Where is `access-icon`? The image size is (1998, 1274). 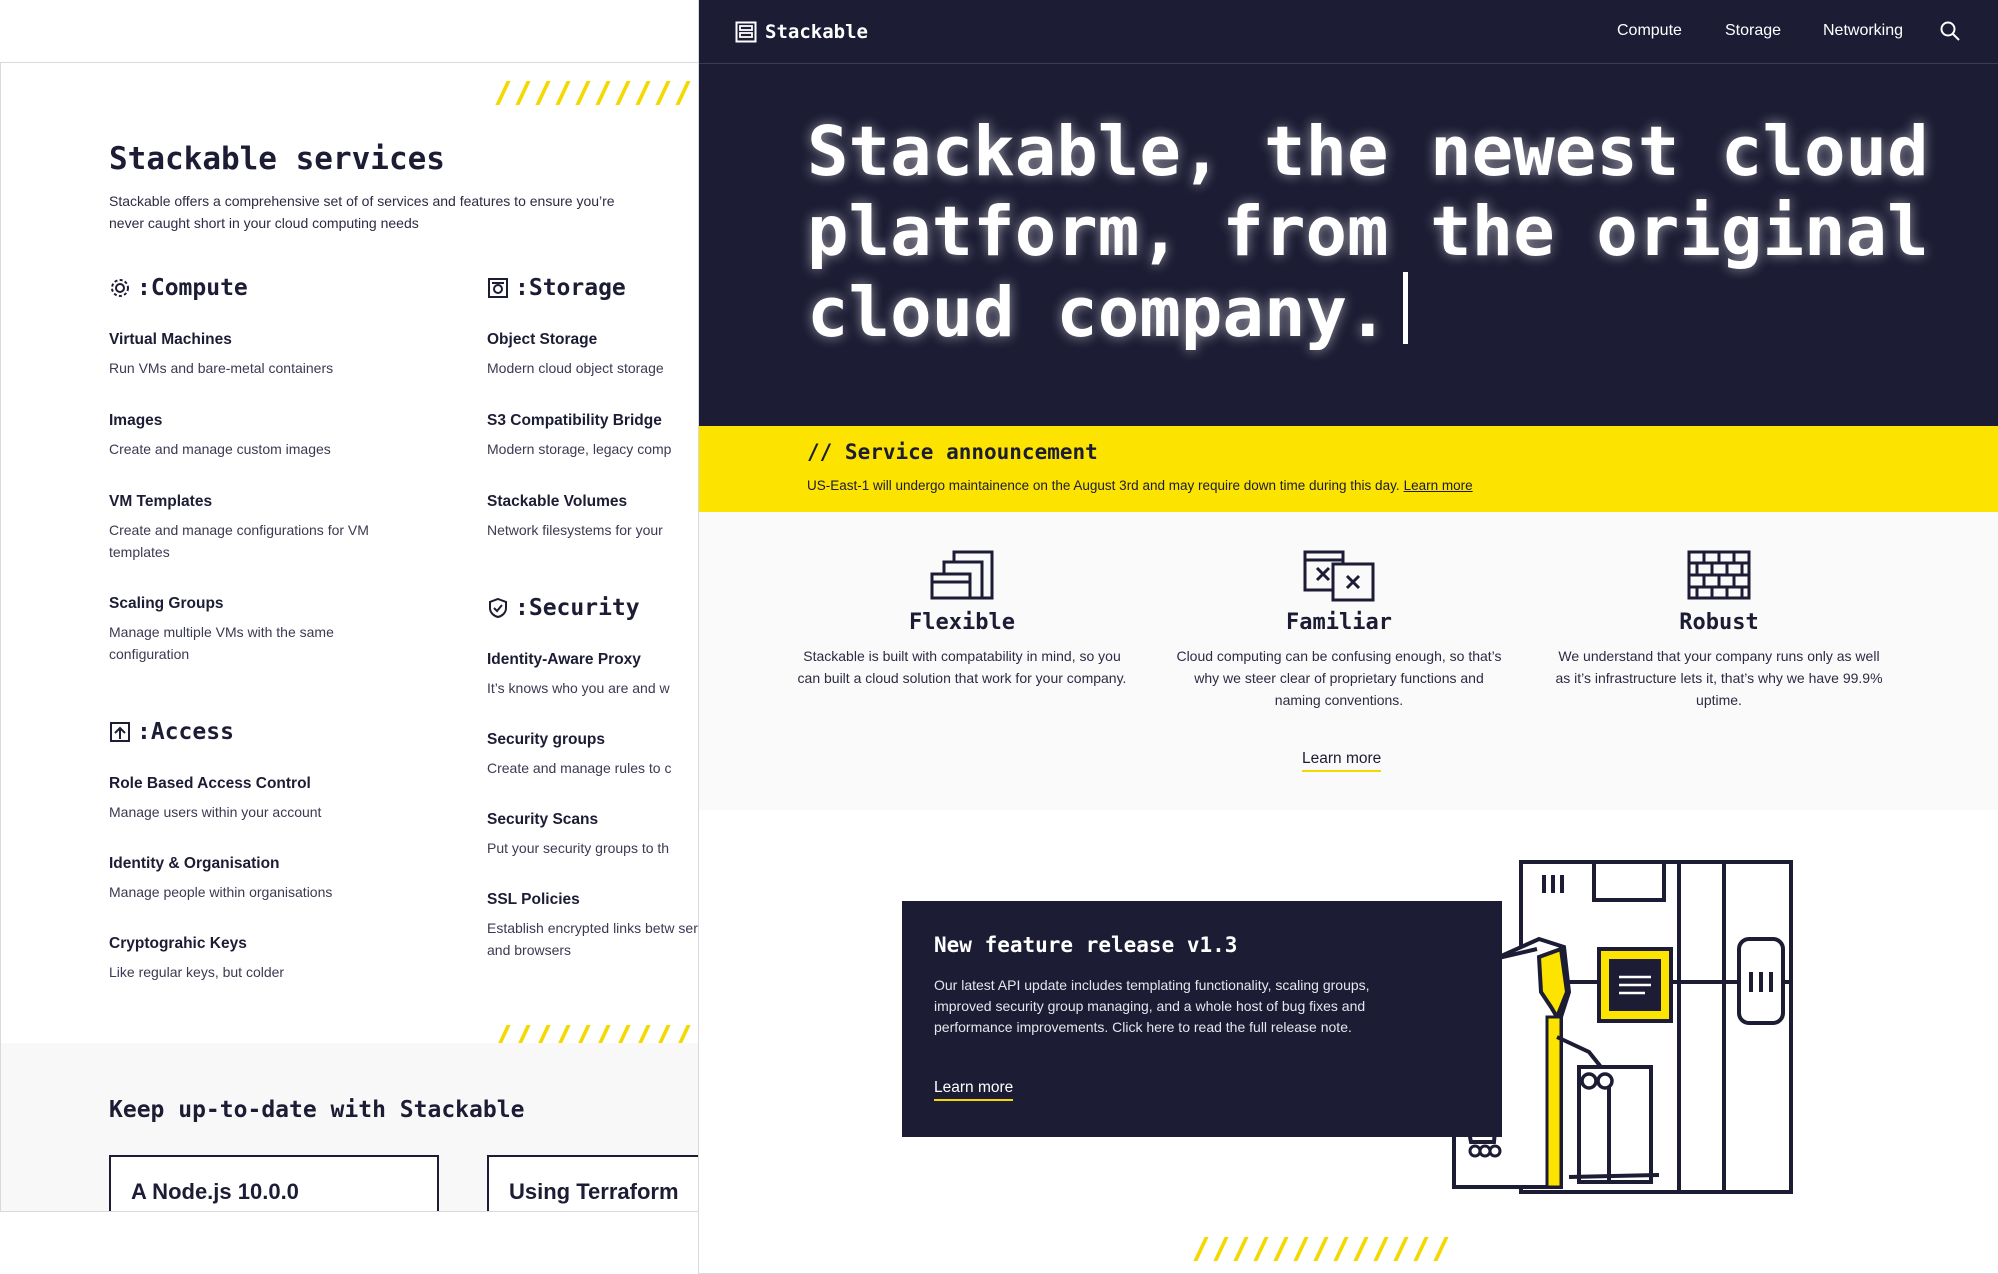
access-icon is located at coordinates (120, 732).